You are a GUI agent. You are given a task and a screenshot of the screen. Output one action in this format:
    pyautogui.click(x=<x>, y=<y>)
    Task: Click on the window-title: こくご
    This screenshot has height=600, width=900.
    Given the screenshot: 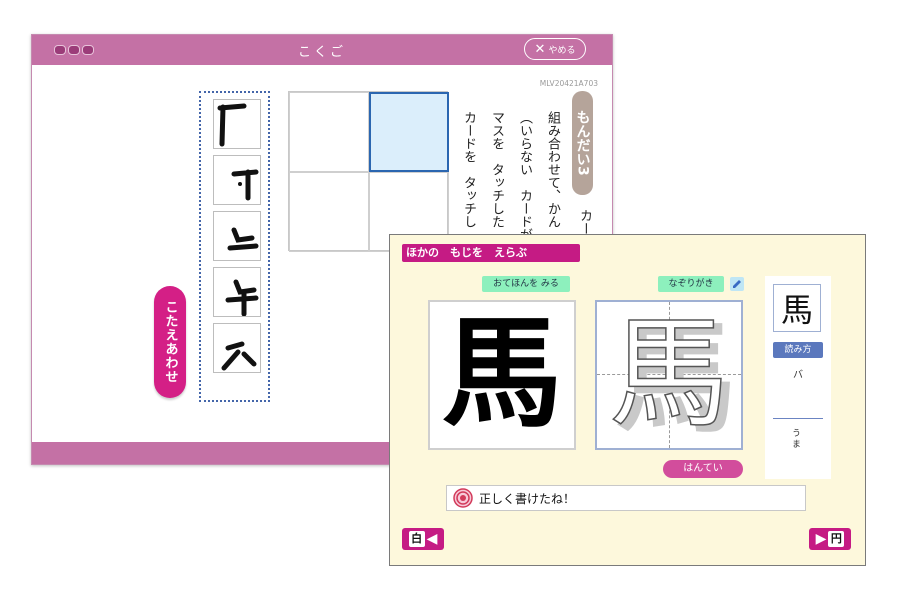 What is the action you would take?
    pyautogui.click(x=321, y=52)
    